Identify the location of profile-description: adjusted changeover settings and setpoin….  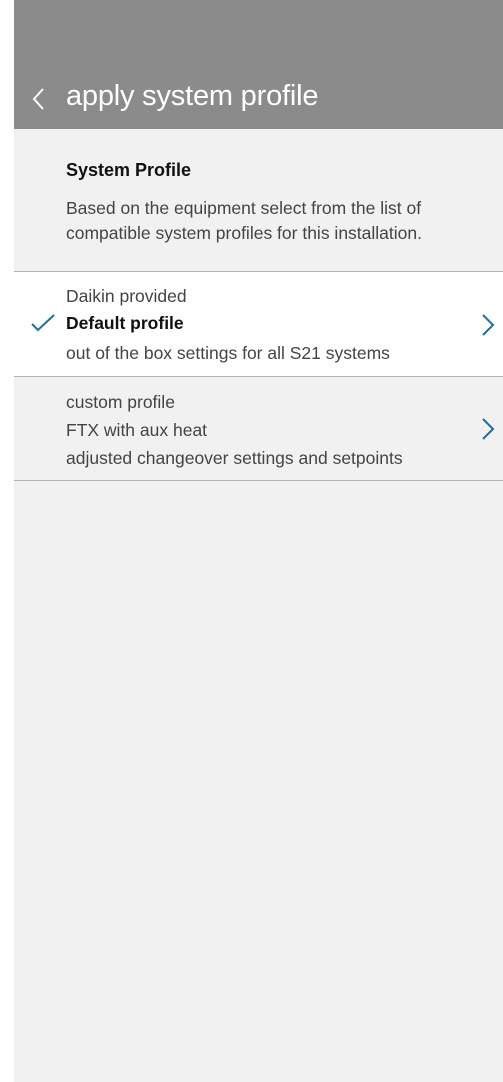
(234, 458).